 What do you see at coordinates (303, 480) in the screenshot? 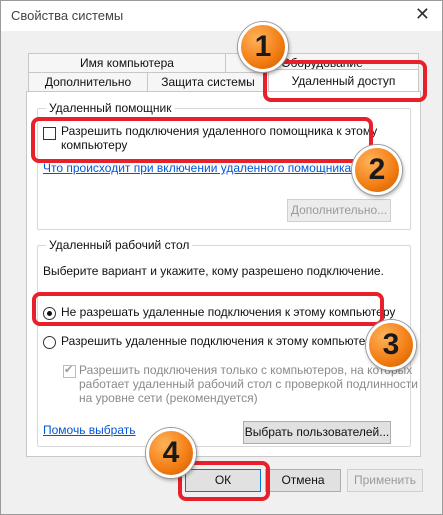
I see `cancel-button: Отмена` at bounding box center [303, 480].